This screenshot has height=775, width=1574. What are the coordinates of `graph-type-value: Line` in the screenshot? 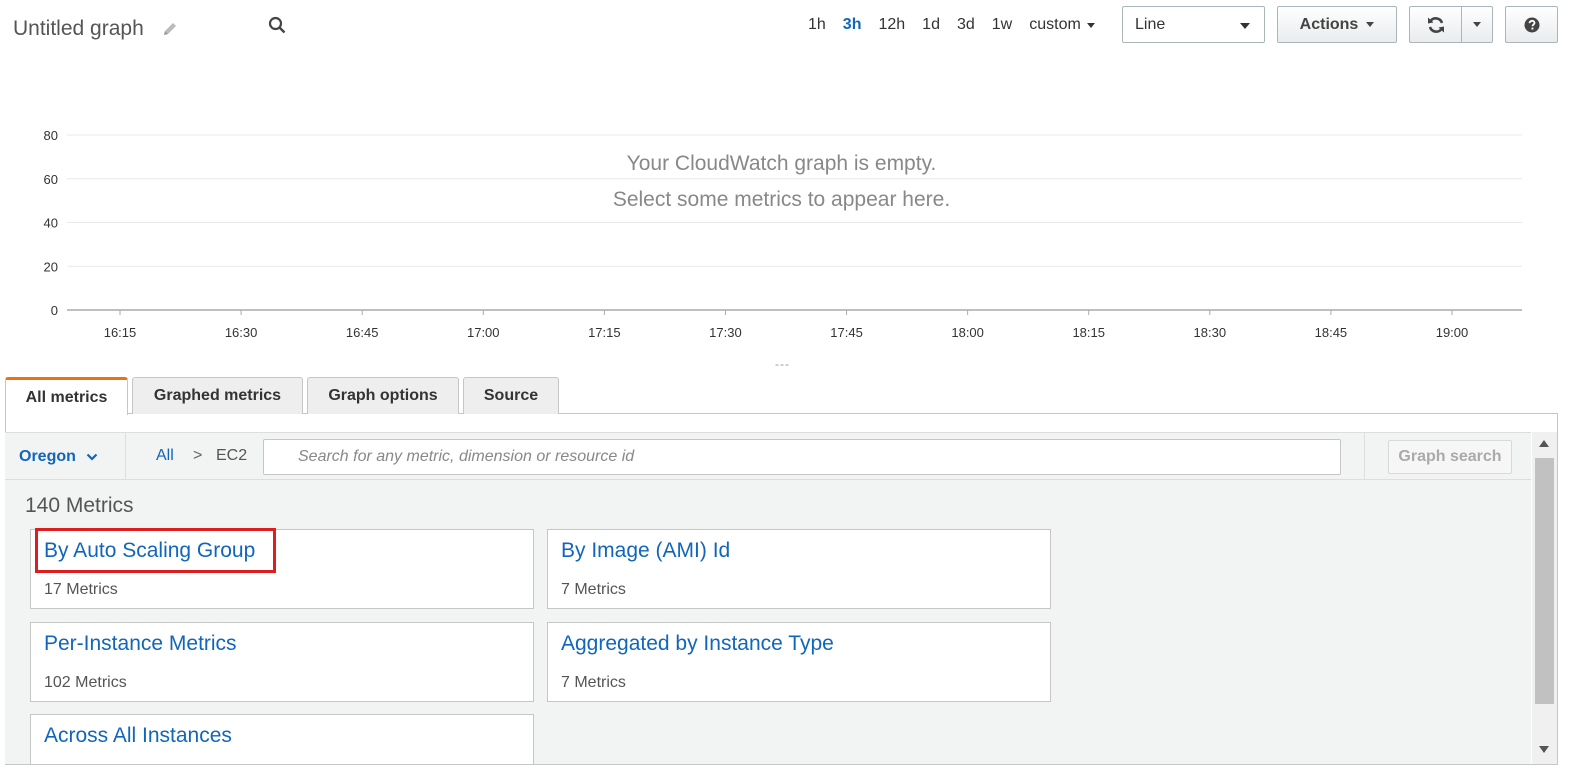 It's located at (1150, 24).